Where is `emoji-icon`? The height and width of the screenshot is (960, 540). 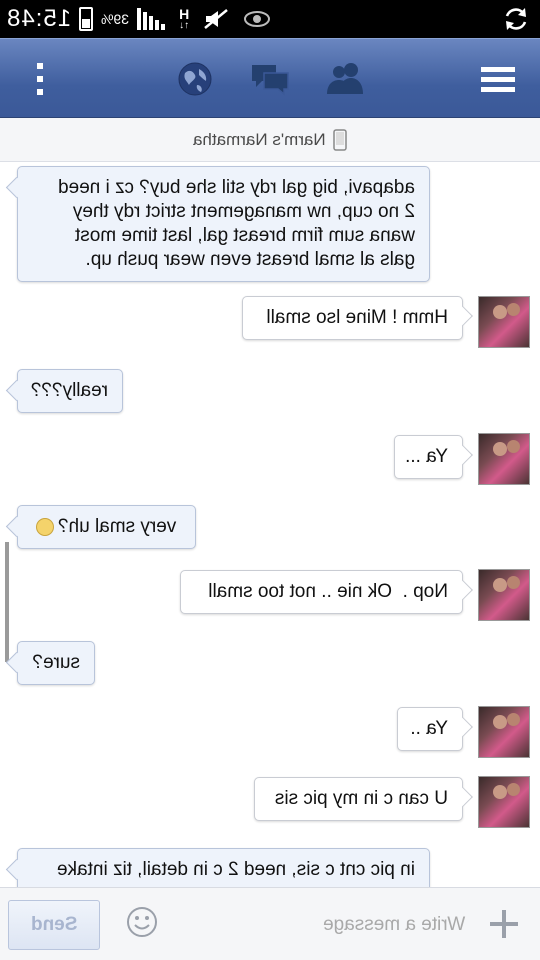 emoji-icon is located at coordinates (142, 922).